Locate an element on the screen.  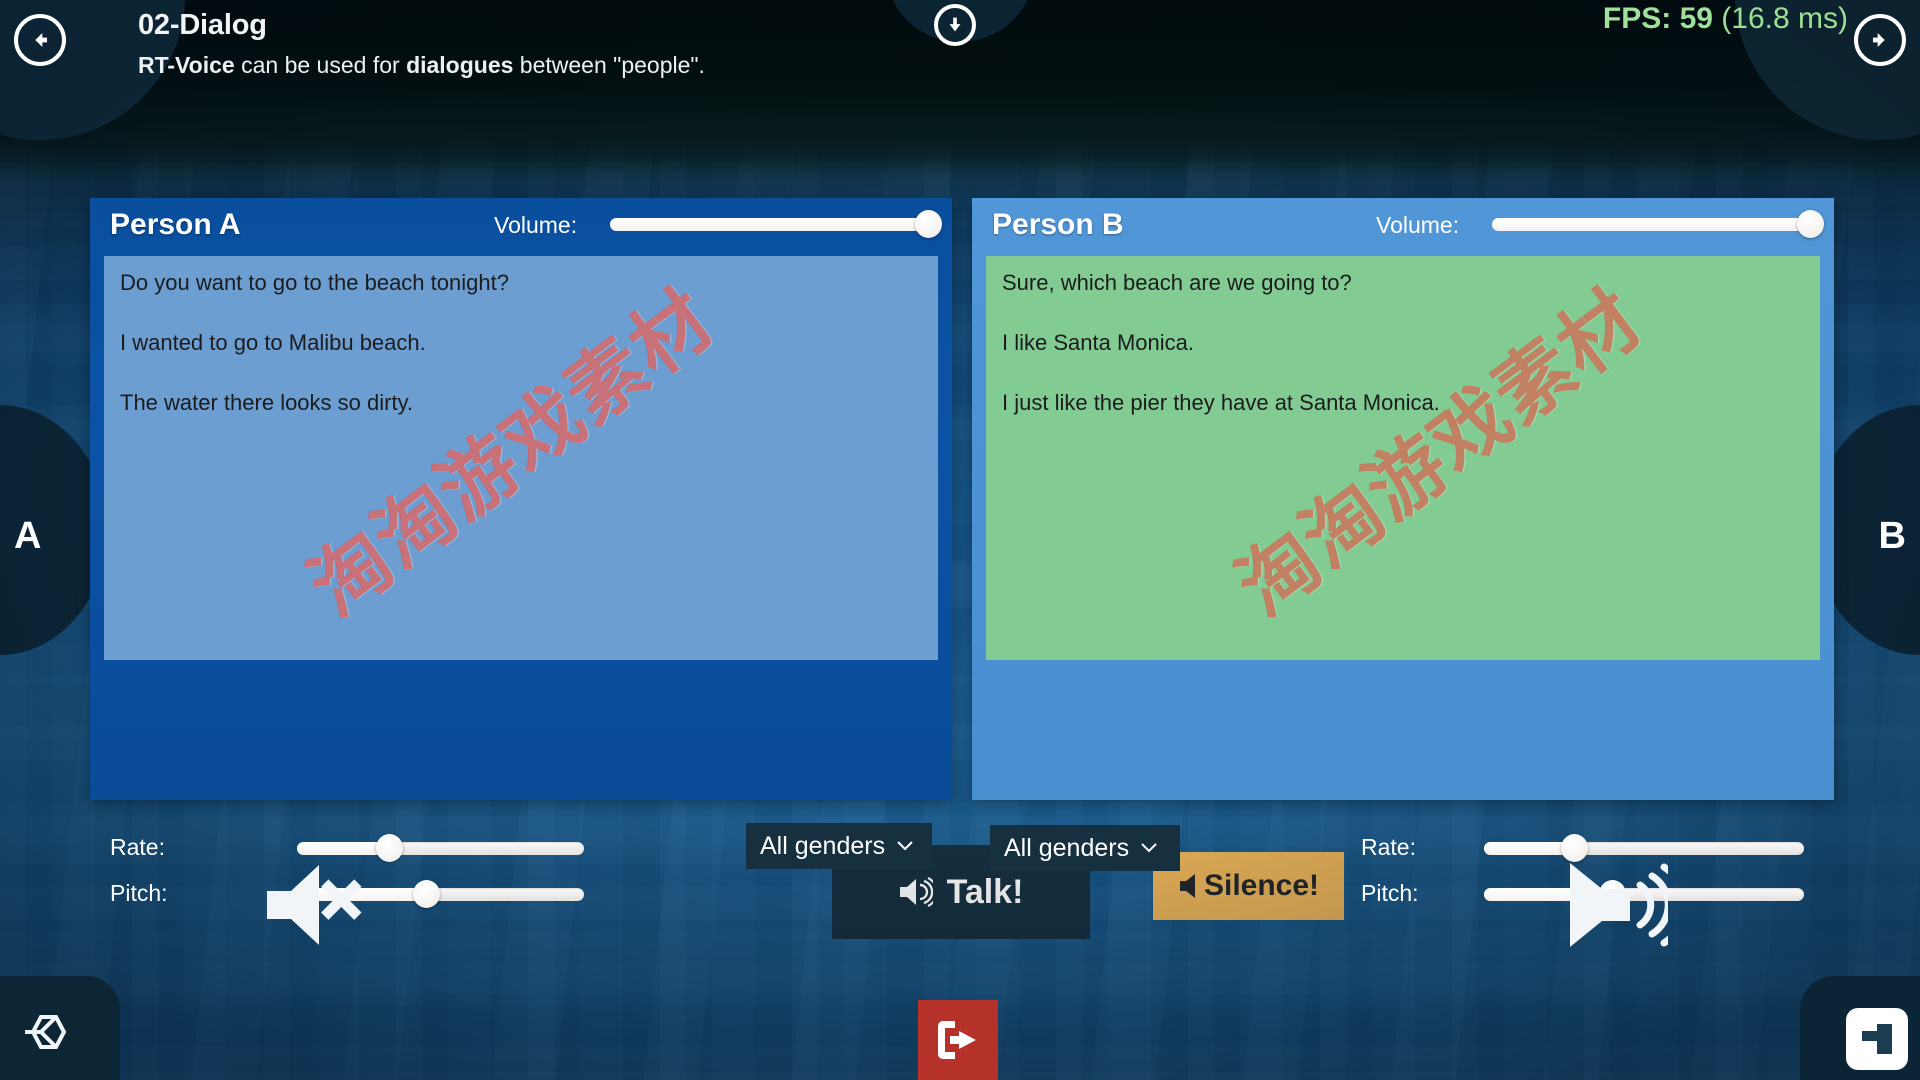
desc-bold-2: dialogues is located at coordinates (460, 65).